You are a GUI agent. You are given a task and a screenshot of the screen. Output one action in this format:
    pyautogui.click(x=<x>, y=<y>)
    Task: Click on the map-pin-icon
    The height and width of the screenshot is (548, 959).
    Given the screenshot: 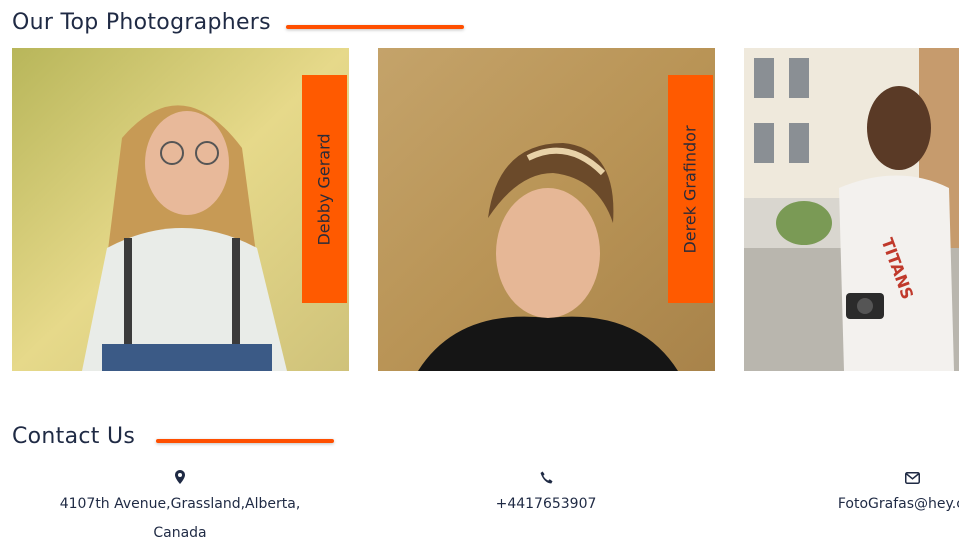 What is the action you would take?
    pyautogui.click(x=180, y=476)
    